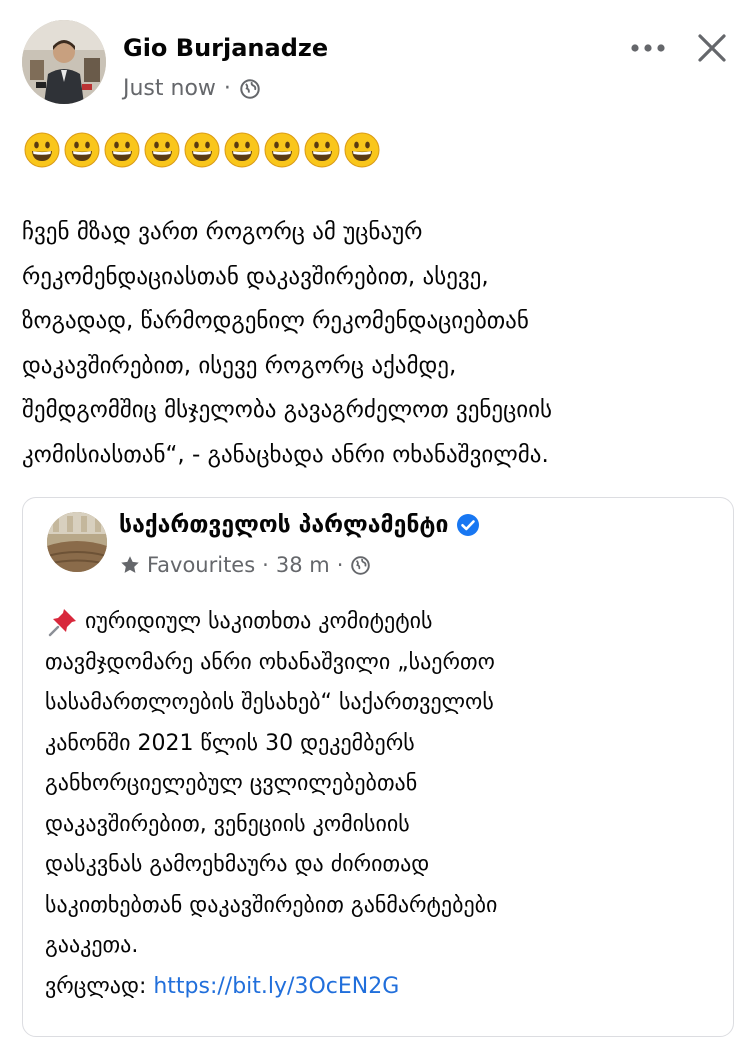  I want to click on page-name: საქართველოს პარლამენტი, so click(299, 525).